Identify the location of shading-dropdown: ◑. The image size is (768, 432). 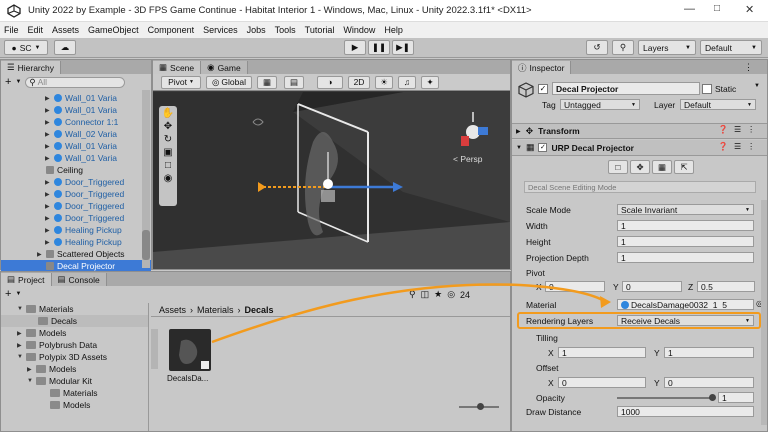
(330, 82).